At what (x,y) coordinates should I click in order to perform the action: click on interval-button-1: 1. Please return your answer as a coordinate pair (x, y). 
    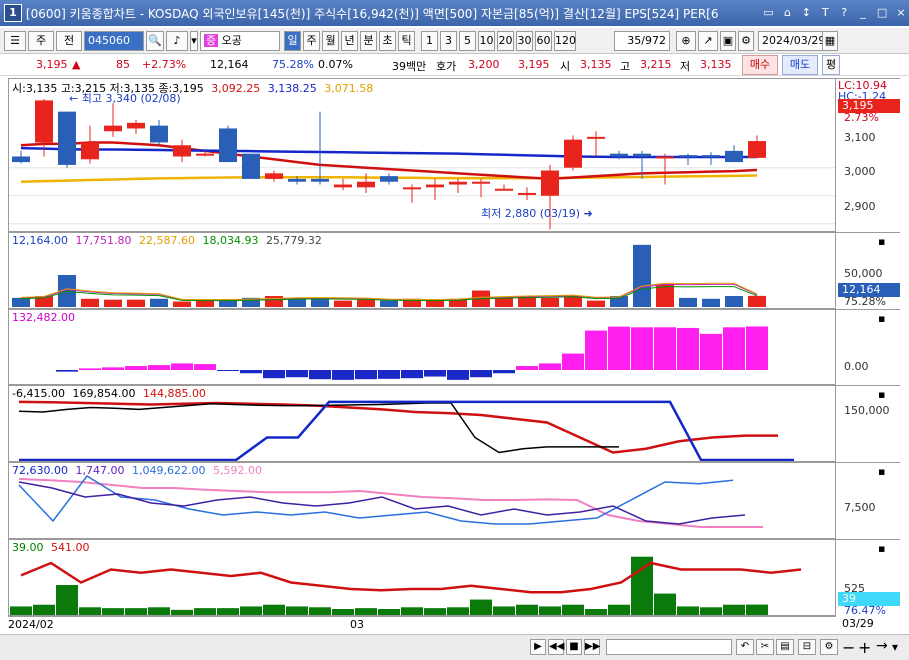
    Looking at the image, I should click on (429, 41).